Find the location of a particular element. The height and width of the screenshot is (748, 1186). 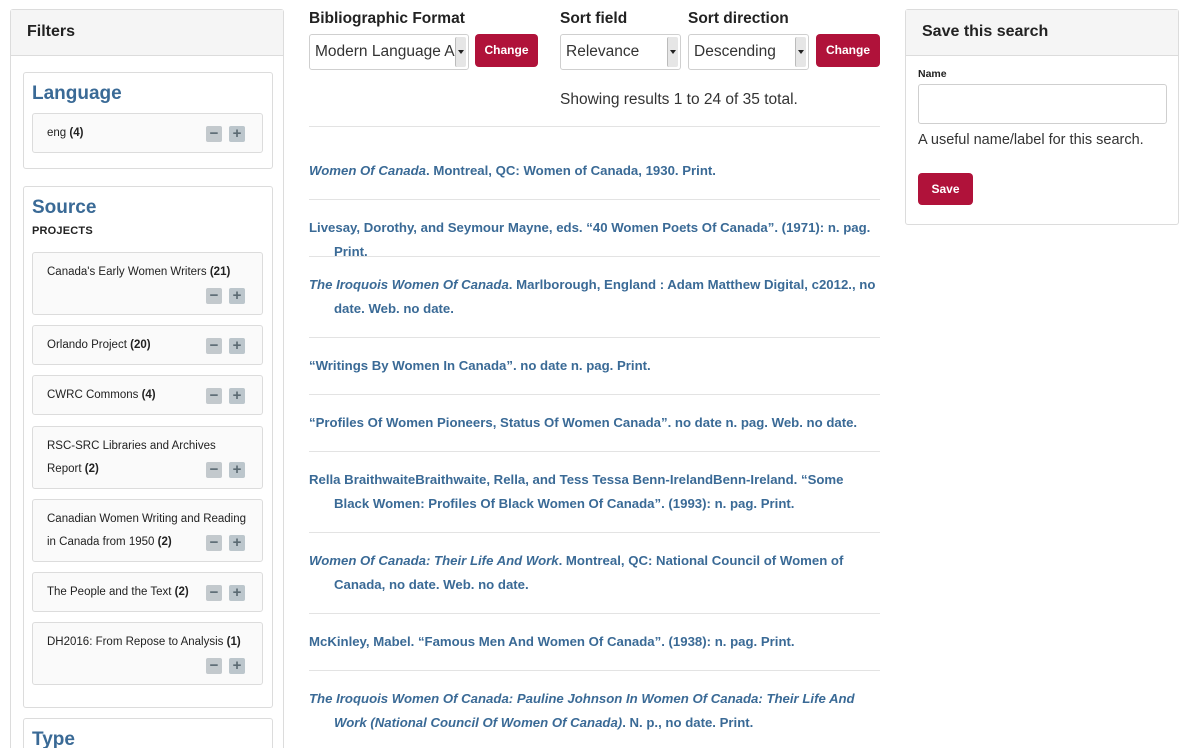

facet-item-source: Canada's Early Women Writers (21) − + is located at coordinates (147, 283).